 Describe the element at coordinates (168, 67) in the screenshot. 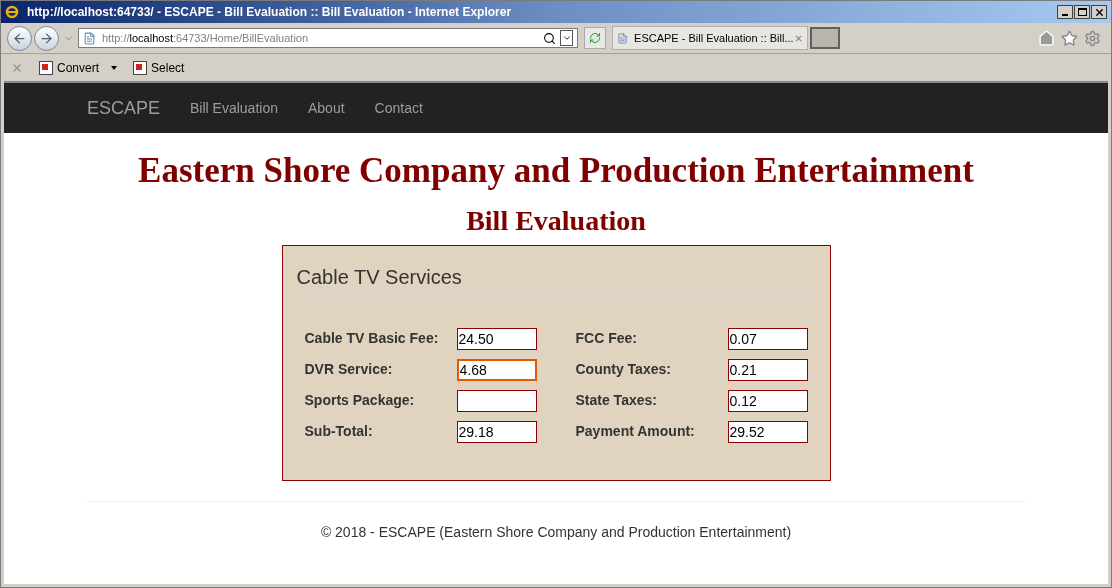

I see `toolbar-button: Select` at that location.